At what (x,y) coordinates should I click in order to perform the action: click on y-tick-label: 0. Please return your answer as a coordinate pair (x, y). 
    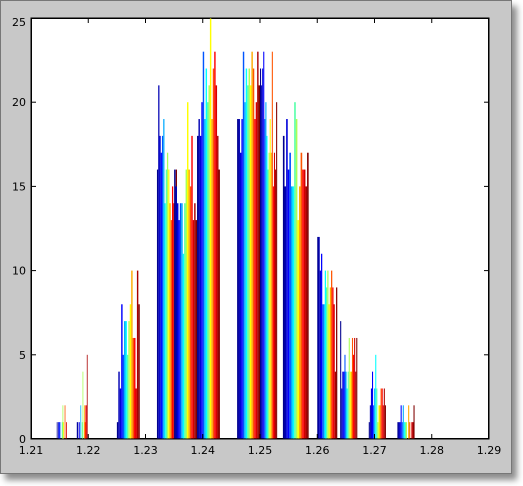
    Looking at the image, I should click on (22, 439).